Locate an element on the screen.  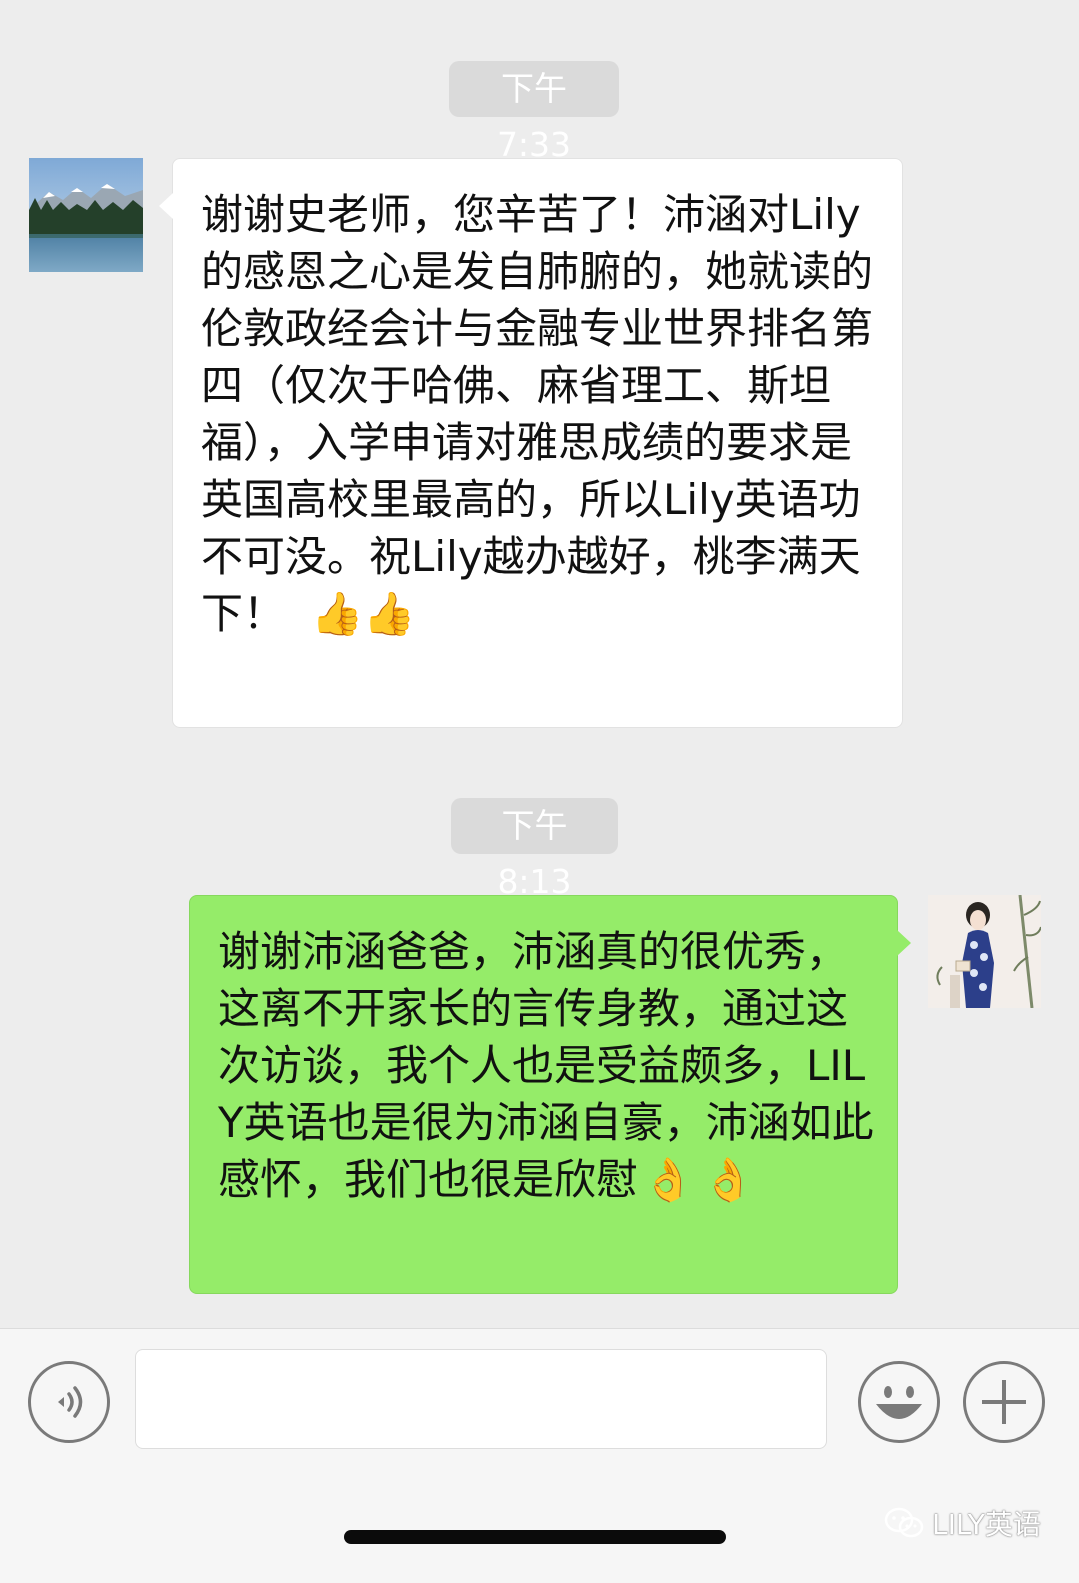
voice-button is located at coordinates (69, 1402).